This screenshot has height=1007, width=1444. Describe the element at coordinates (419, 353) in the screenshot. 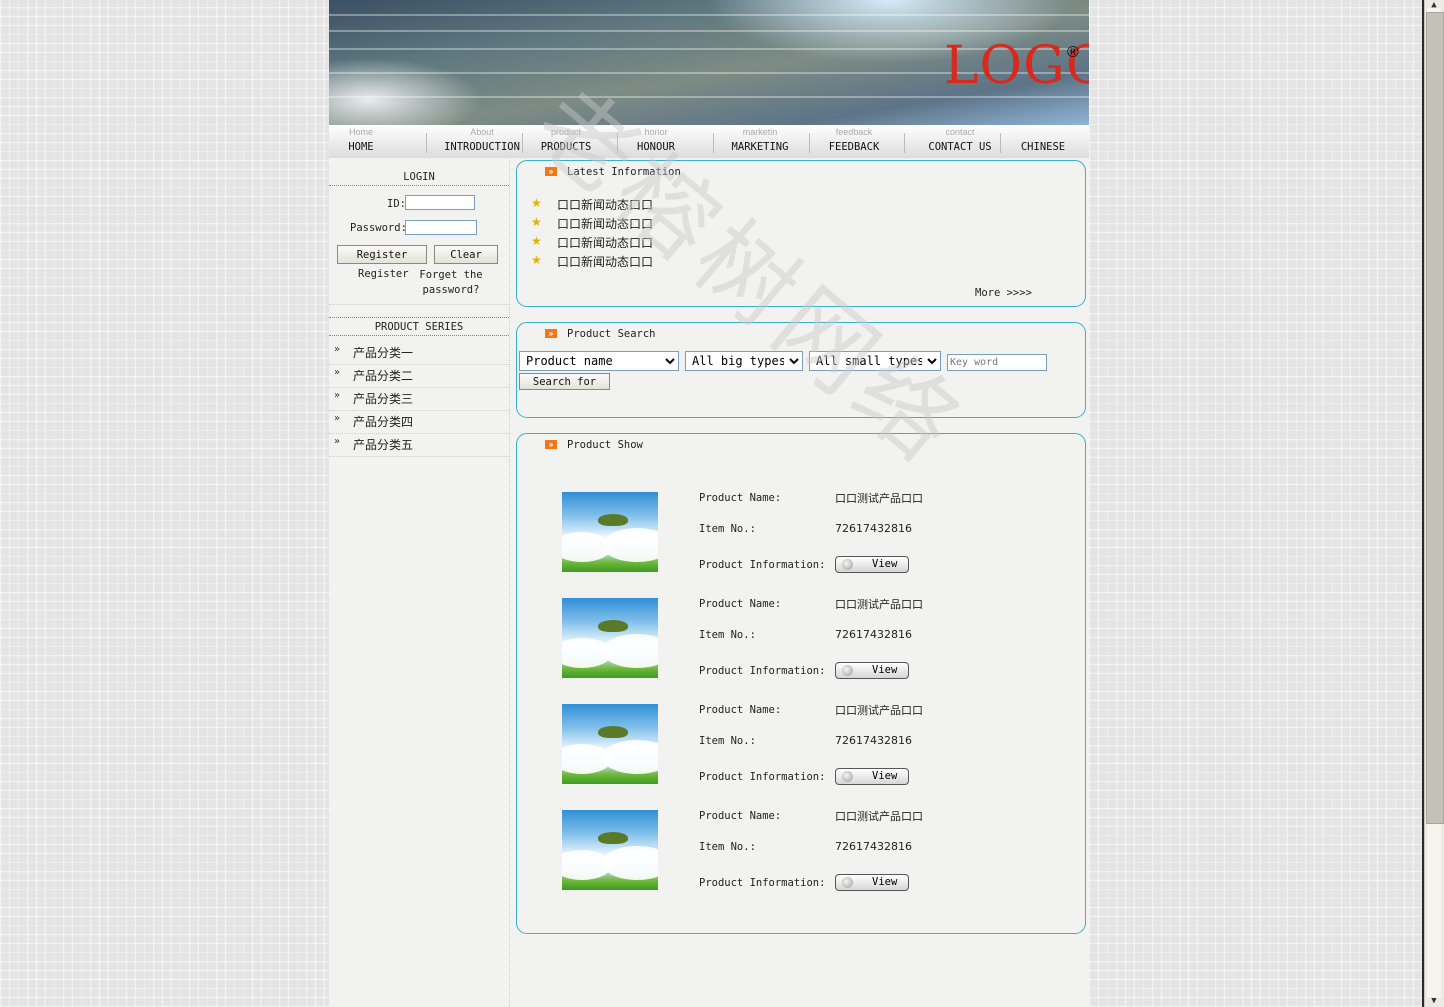

I see `category-item: » 产品分类一` at that location.